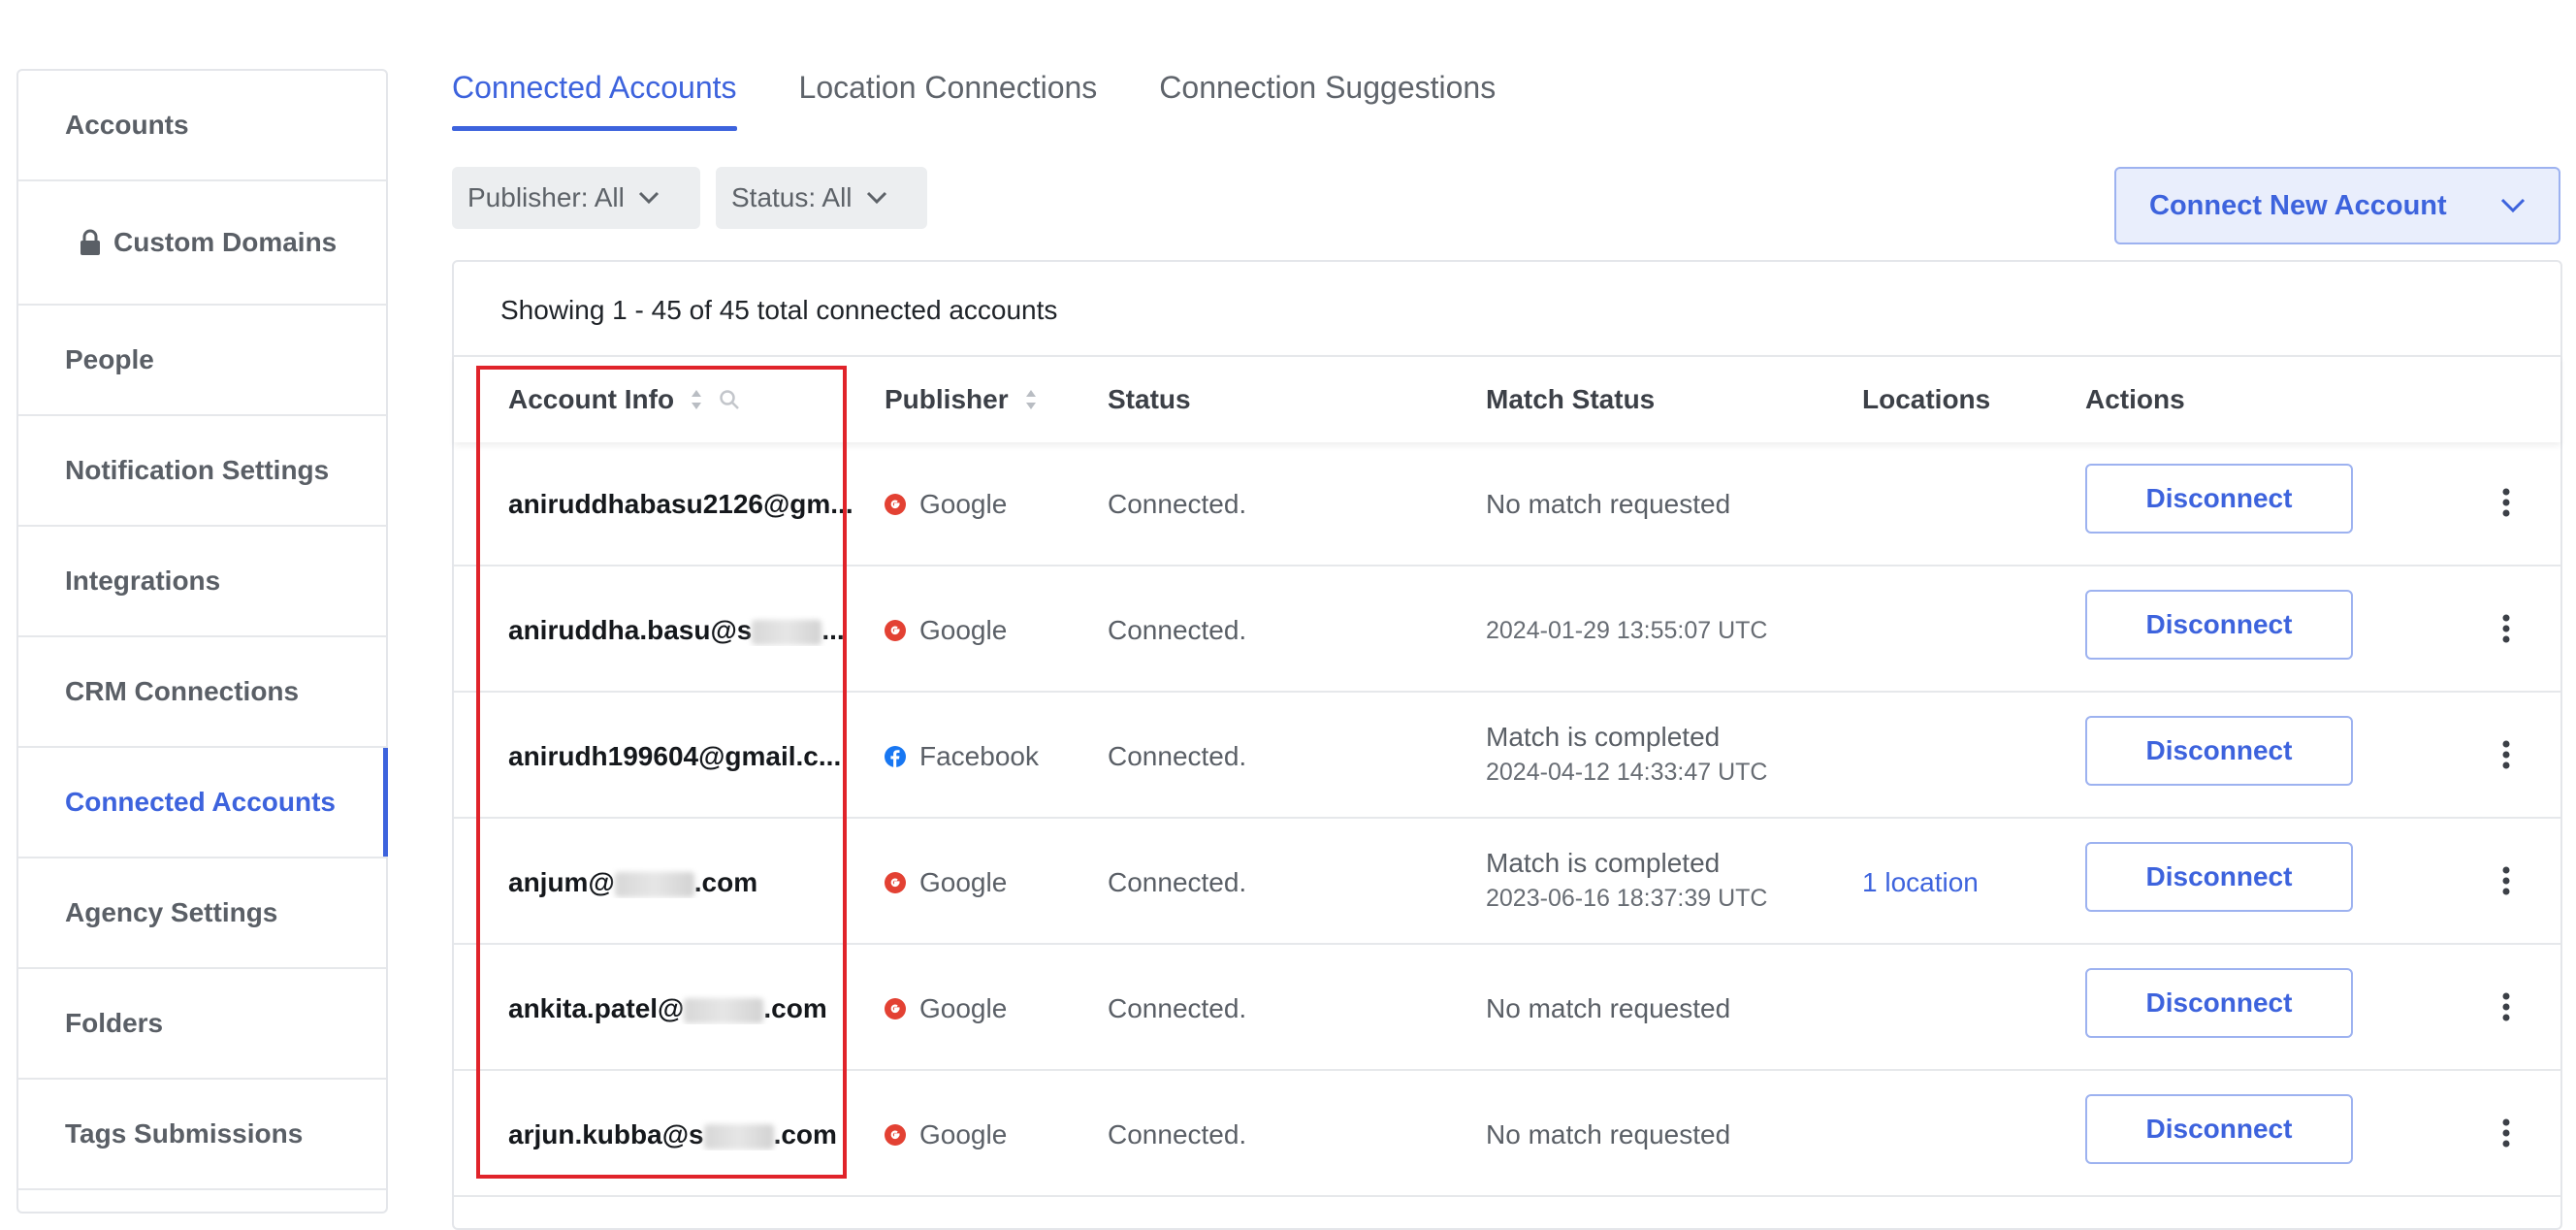 The width and height of the screenshot is (2576, 1230). I want to click on publisher-filter-label: Publisher: All, so click(546, 197).